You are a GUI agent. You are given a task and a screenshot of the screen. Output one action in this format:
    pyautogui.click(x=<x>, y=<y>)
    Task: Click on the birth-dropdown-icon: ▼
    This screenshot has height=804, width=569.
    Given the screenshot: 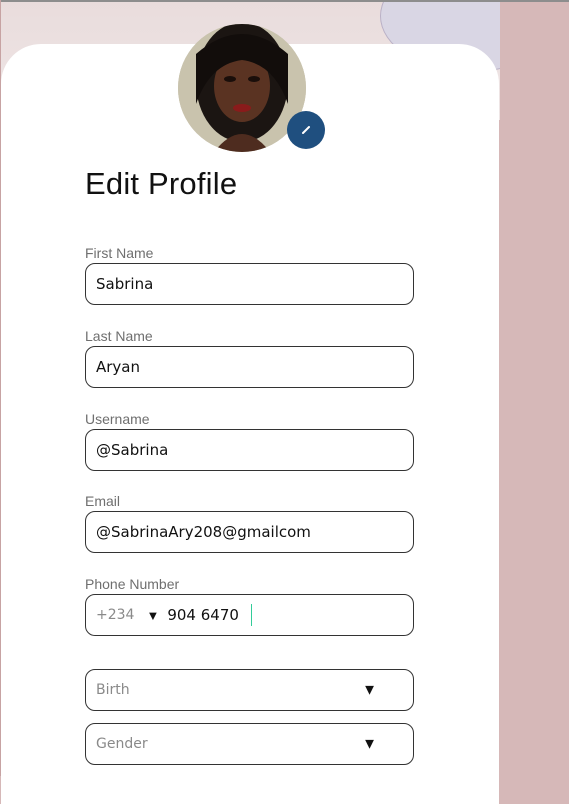 What is the action you would take?
    pyautogui.click(x=369, y=690)
    